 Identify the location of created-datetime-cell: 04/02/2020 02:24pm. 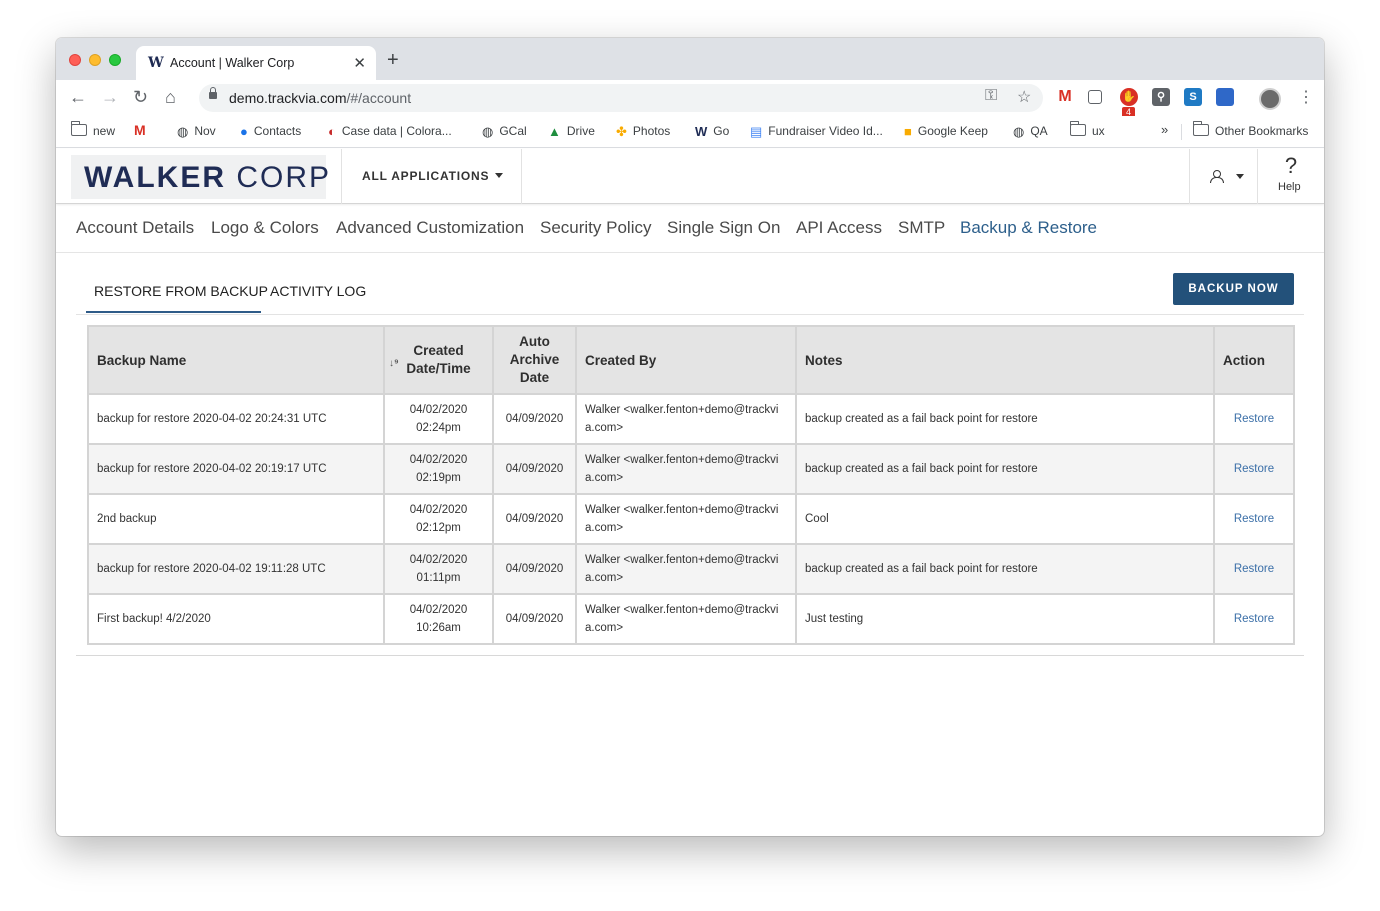
(438, 419).